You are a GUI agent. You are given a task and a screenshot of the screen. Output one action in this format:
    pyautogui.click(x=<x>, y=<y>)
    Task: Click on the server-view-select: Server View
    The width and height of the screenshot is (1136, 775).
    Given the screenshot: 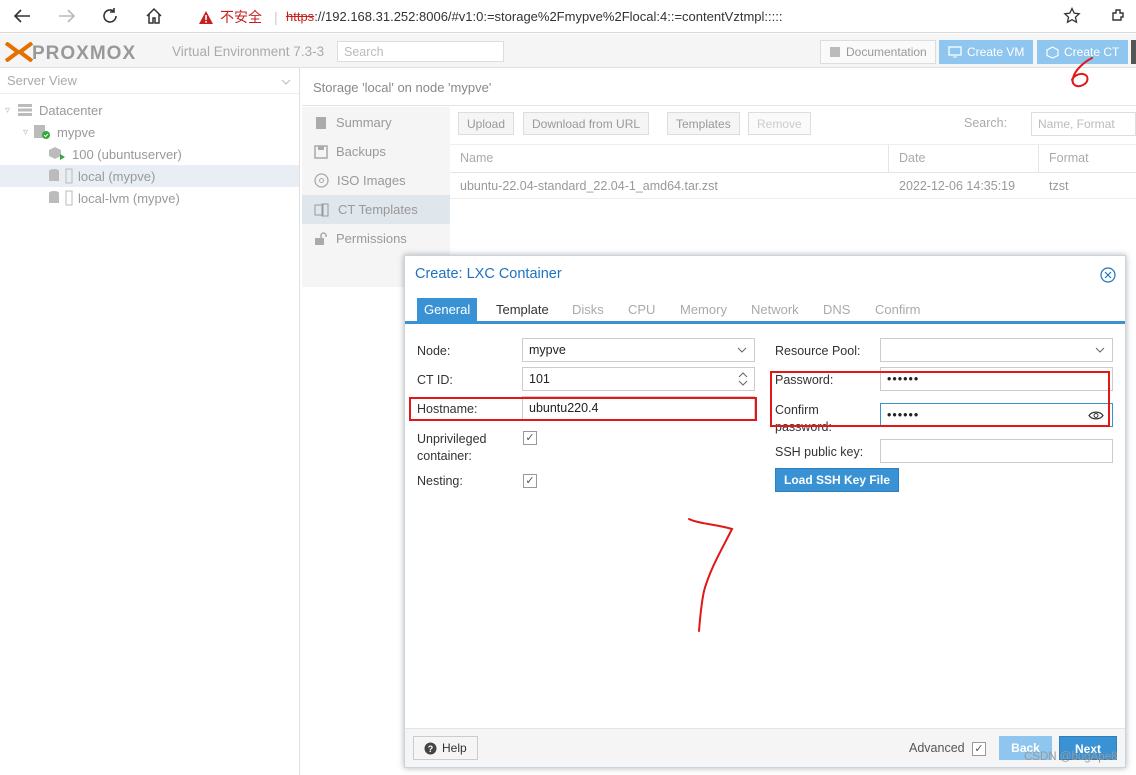 What is the action you would take?
    pyautogui.click(x=149, y=81)
    